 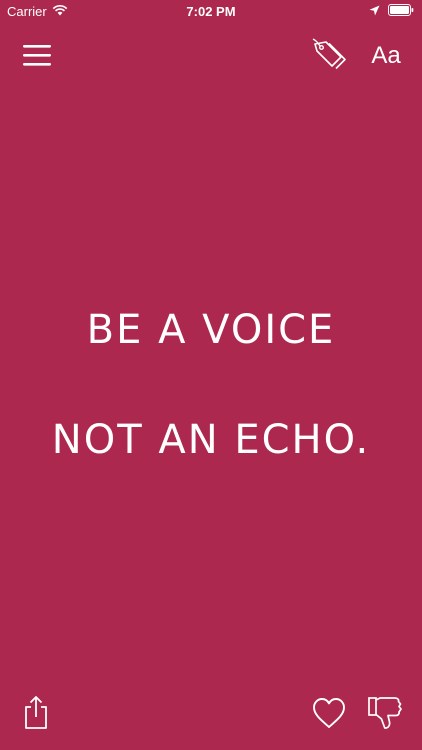 I want to click on share-icon, so click(x=36, y=715).